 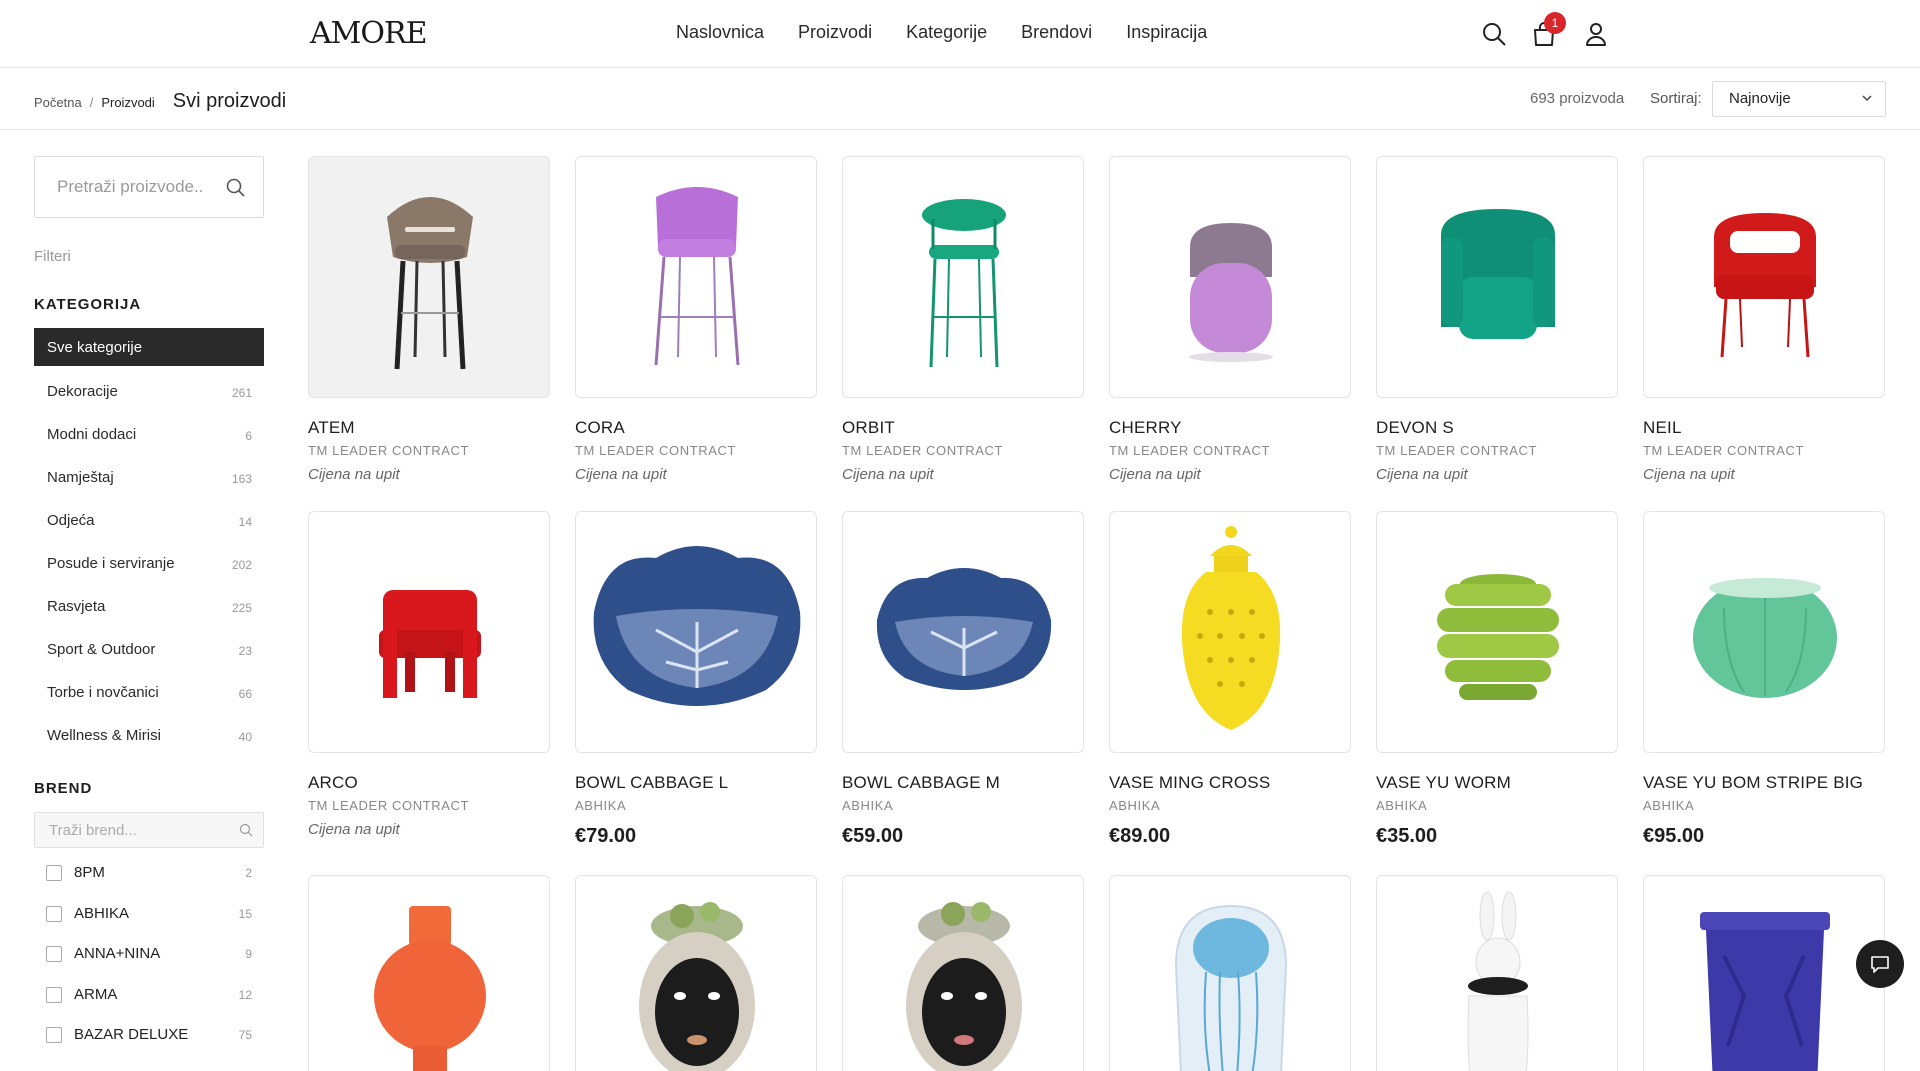 I want to click on product-count: 693 proizvoda, so click(x=1577, y=98).